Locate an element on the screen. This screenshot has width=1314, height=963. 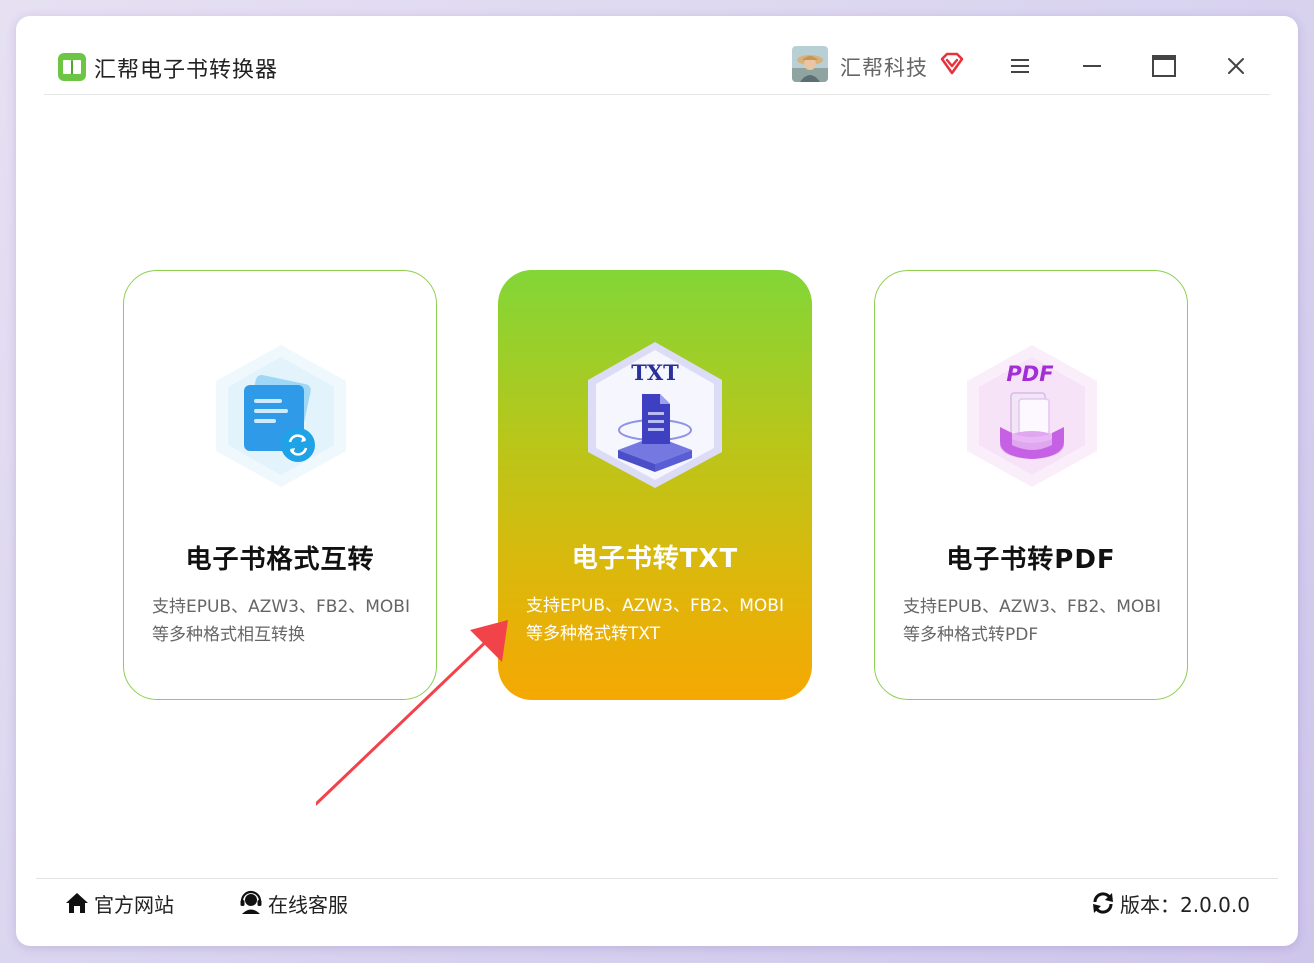
menu-button is located at coordinates (1020, 66).